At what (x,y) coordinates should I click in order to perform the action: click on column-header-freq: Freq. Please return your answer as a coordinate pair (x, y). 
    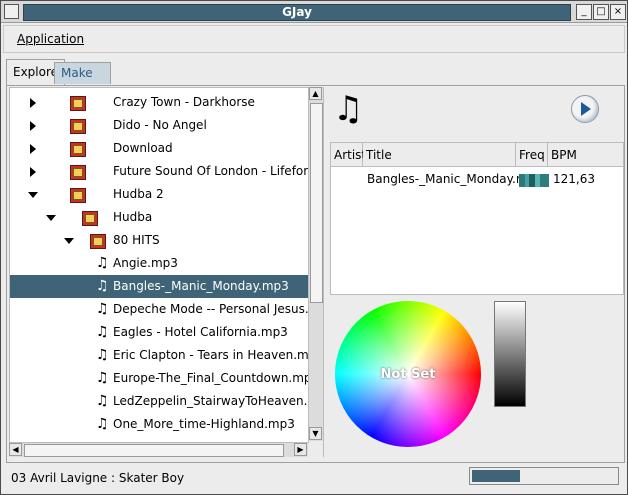
    Looking at the image, I should click on (532, 155).